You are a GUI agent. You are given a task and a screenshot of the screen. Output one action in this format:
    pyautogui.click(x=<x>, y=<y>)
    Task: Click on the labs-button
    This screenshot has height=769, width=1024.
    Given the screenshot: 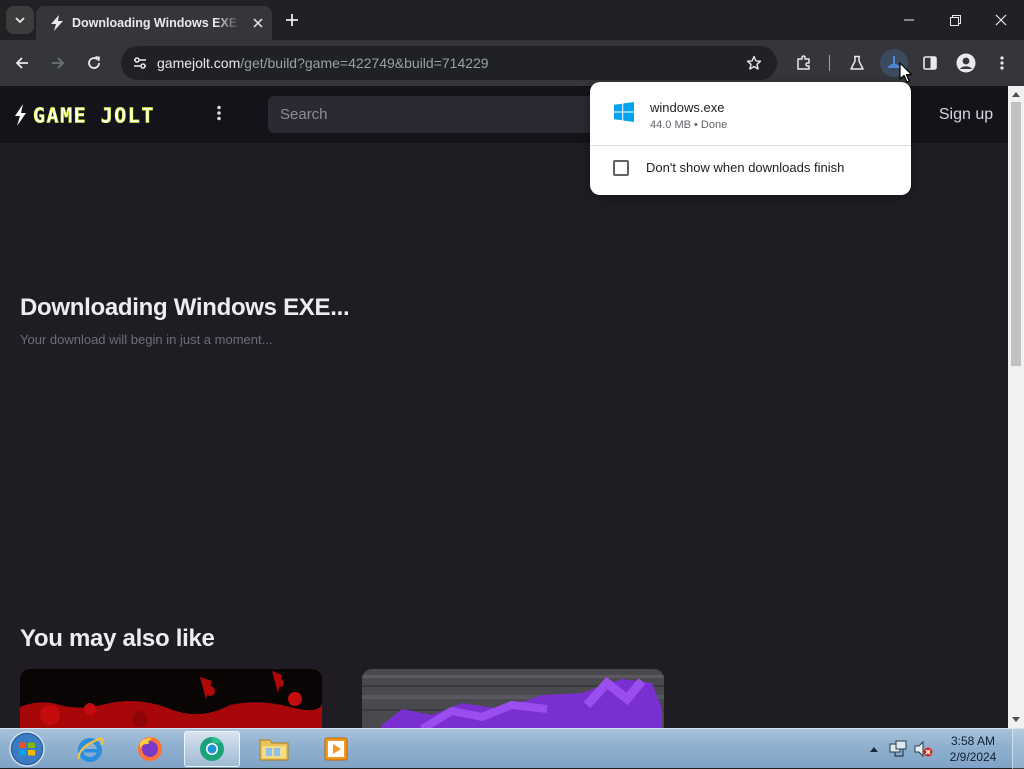 What is the action you would take?
    pyautogui.click(x=857, y=63)
    